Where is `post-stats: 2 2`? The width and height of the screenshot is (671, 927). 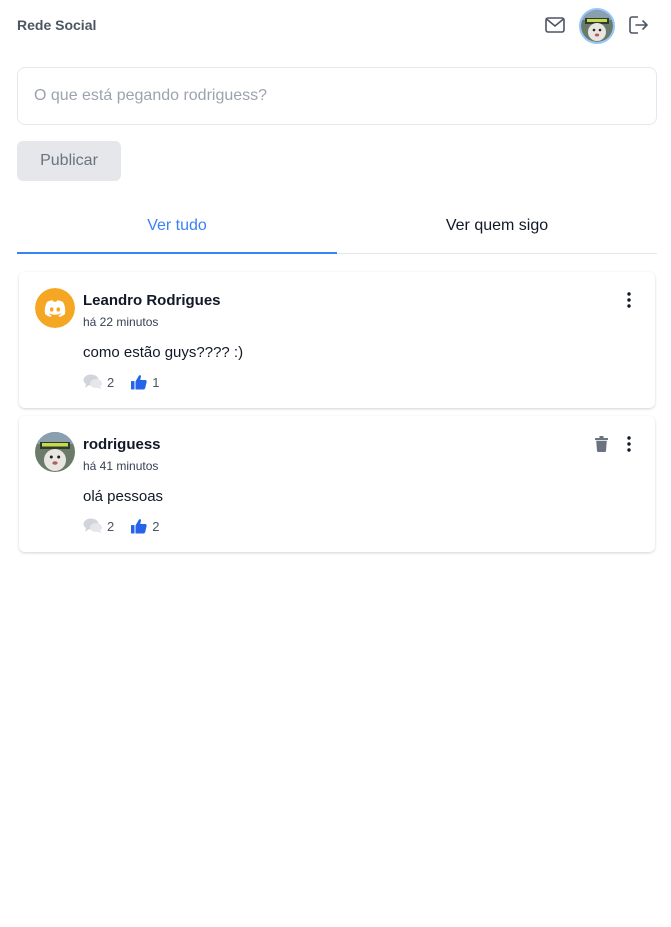
post-stats: 2 2 is located at coordinates (129, 526).